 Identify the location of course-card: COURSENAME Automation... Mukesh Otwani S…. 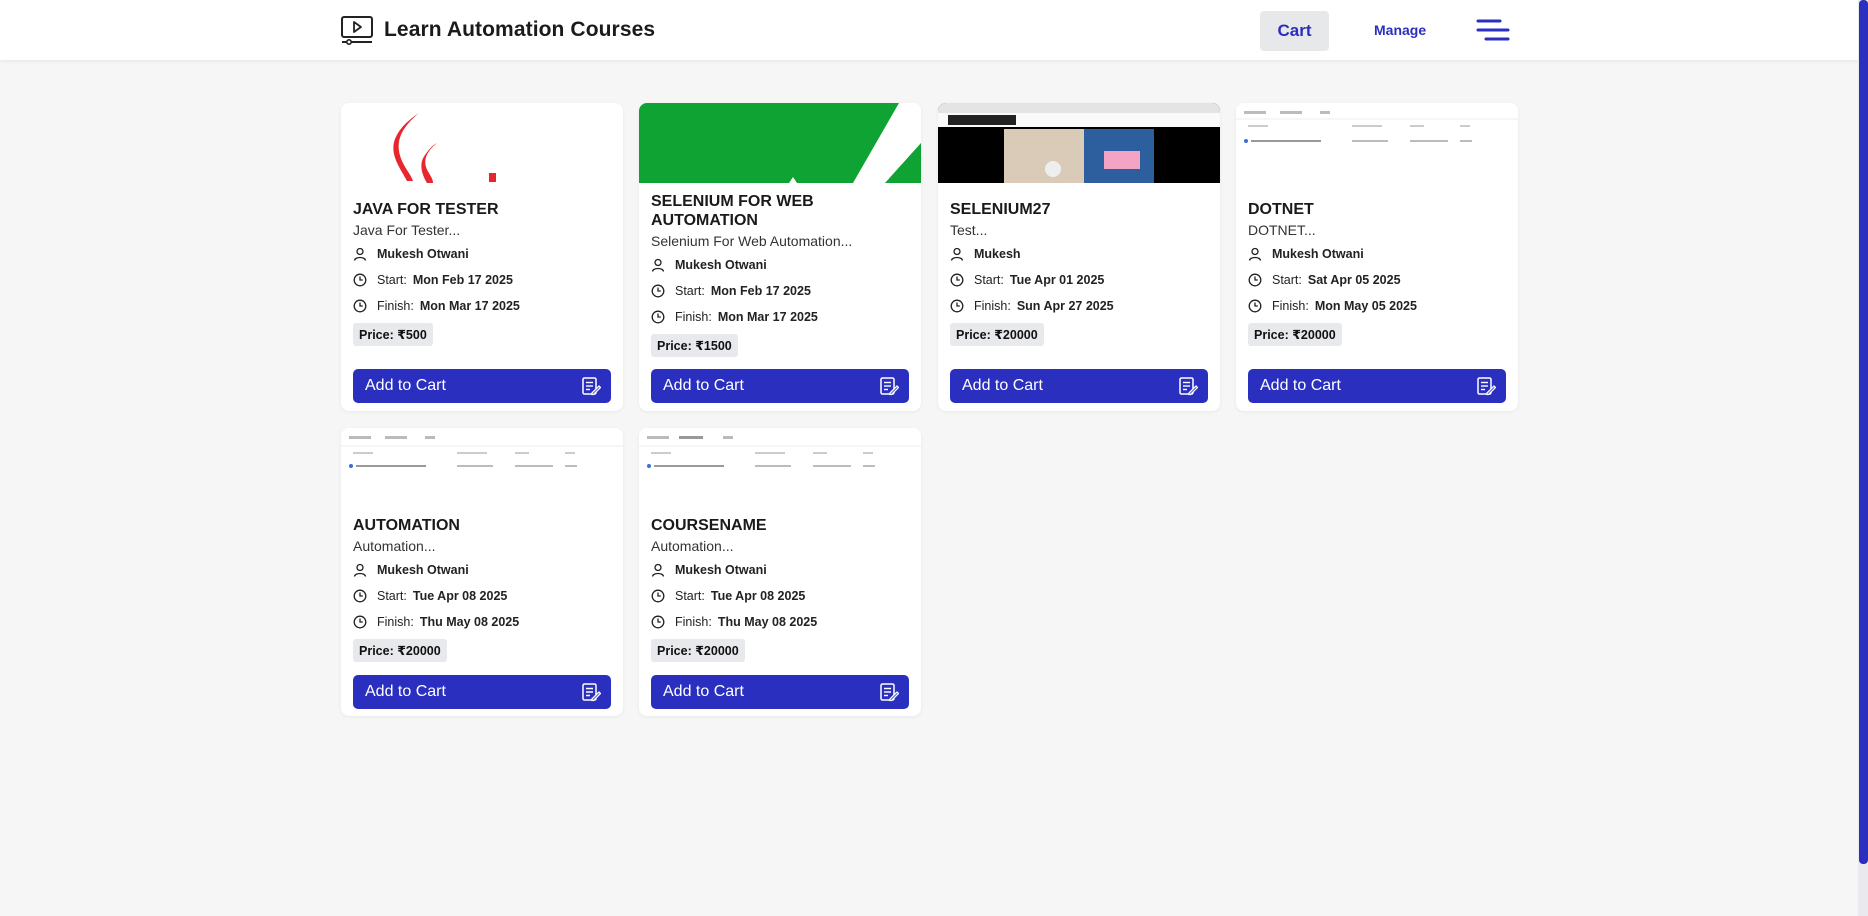
(780, 572).